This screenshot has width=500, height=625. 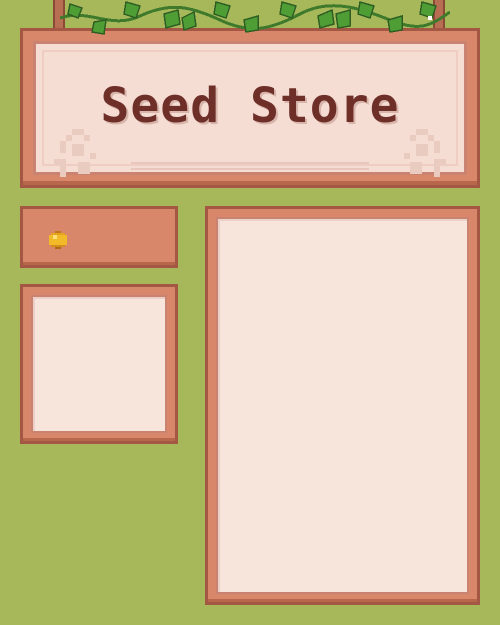 I want to click on money-panel, so click(x=99, y=237).